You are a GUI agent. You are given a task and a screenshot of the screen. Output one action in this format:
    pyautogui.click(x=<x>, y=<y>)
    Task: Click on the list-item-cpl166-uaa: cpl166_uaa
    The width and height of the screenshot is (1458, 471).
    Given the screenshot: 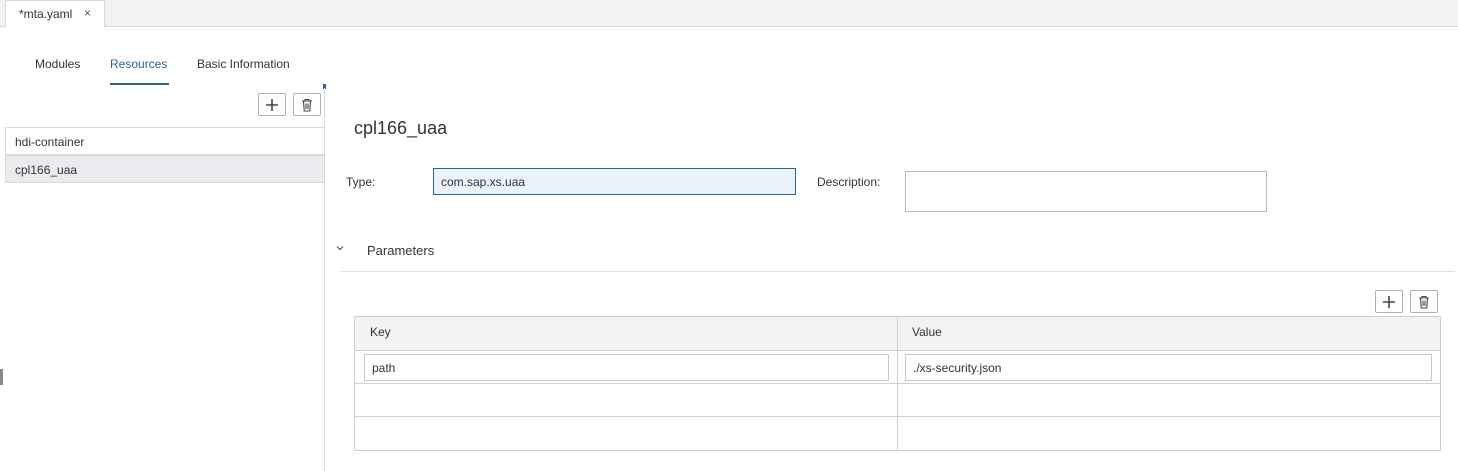 What is the action you would take?
    pyautogui.click(x=165, y=169)
    